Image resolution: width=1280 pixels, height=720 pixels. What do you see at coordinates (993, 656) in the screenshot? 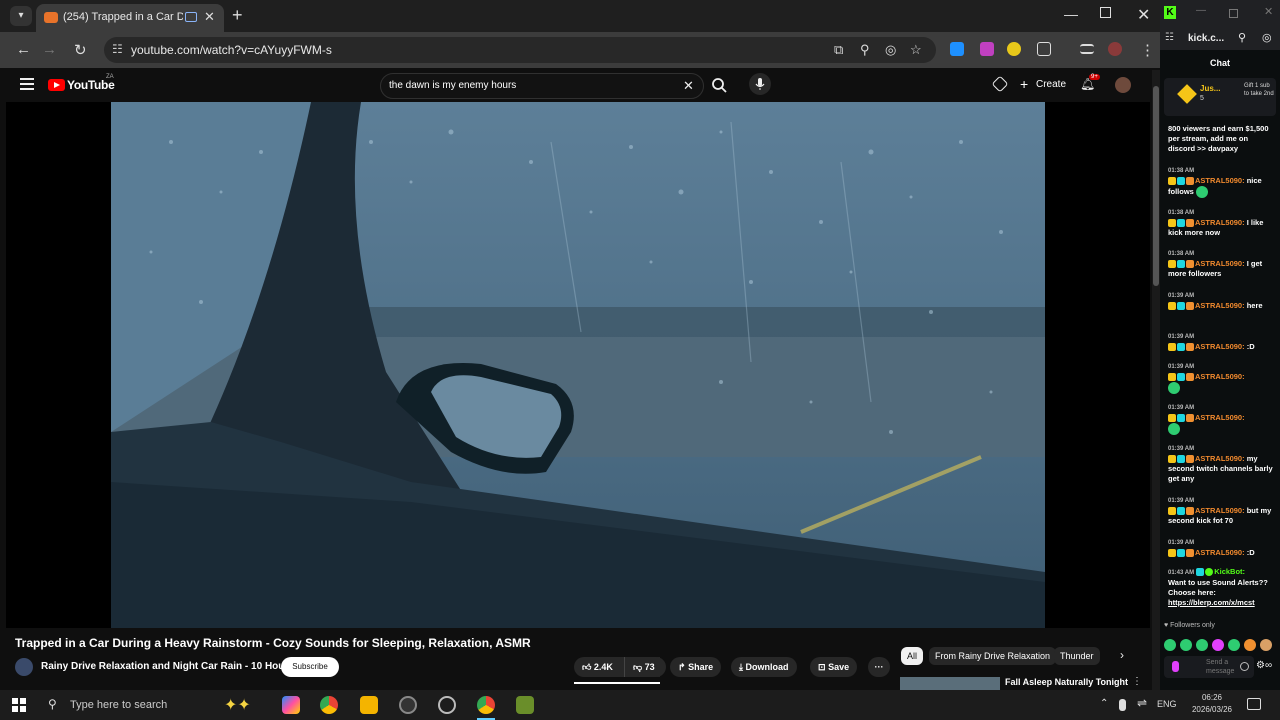
I see `chip-from-channel: From Rainy Drive Relaxation` at bounding box center [993, 656].